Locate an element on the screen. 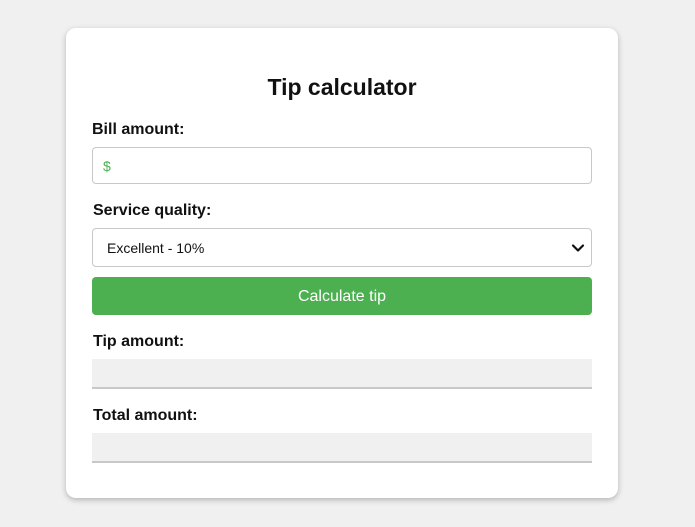 This screenshot has height=527, width=695. chevron-down-icon is located at coordinates (578, 248).